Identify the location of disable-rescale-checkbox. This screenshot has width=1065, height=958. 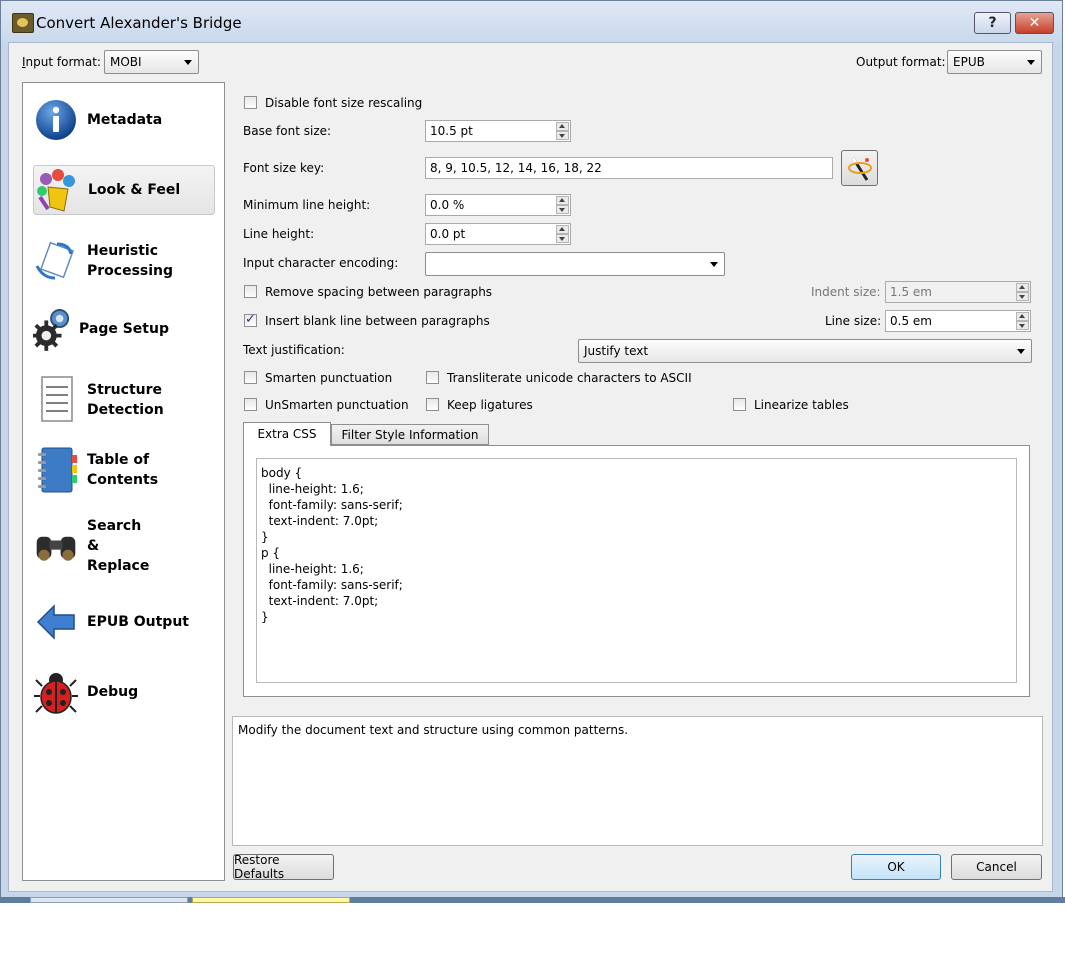
(250, 102).